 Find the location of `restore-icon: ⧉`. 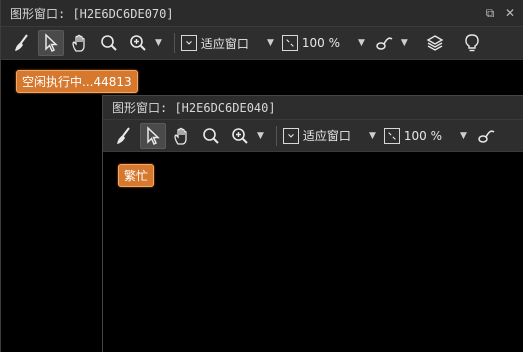

restore-icon: ⧉ is located at coordinates (490, 13).